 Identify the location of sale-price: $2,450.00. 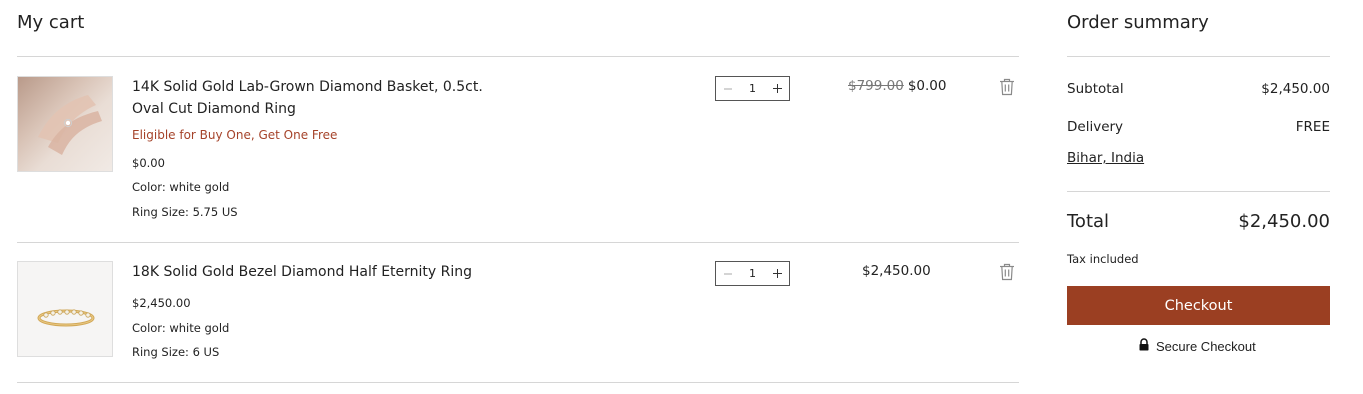
(896, 271).